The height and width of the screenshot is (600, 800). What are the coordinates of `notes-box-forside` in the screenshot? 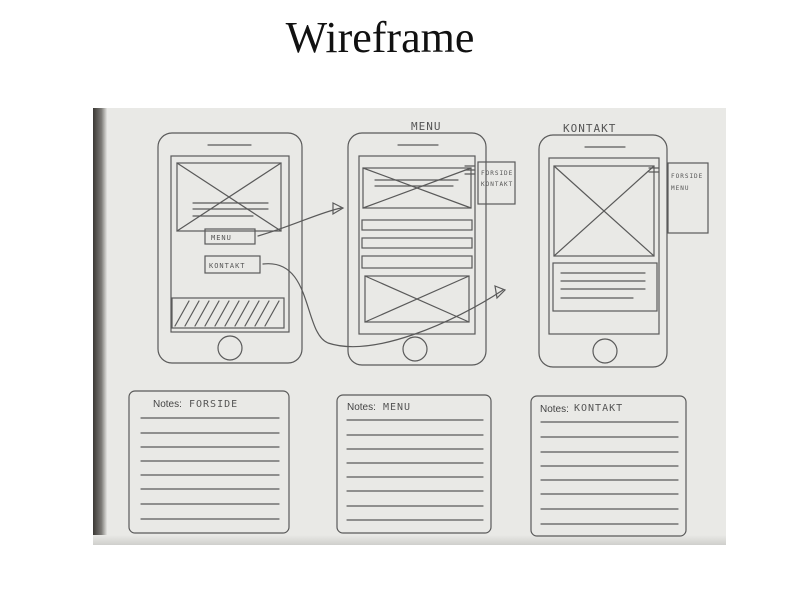 It's located at (209, 462).